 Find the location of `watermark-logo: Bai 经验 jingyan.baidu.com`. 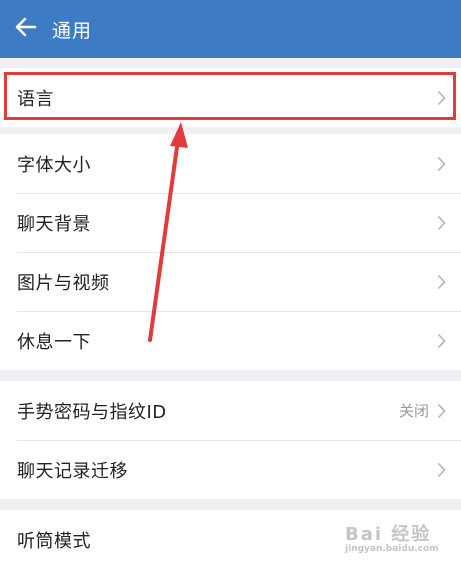

watermark-logo: Bai 经验 jingyan.baidu.com is located at coordinates (400, 537).